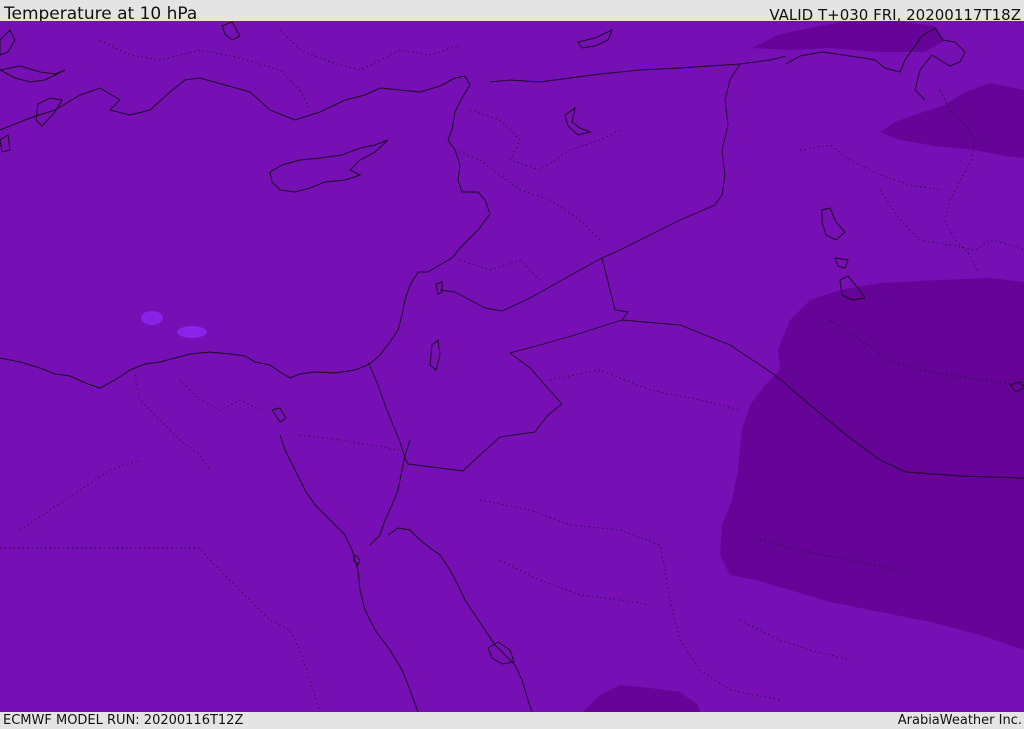 This screenshot has height=729, width=1024. I want to click on credit-label: ArabiaWeather Inc., so click(959, 720).